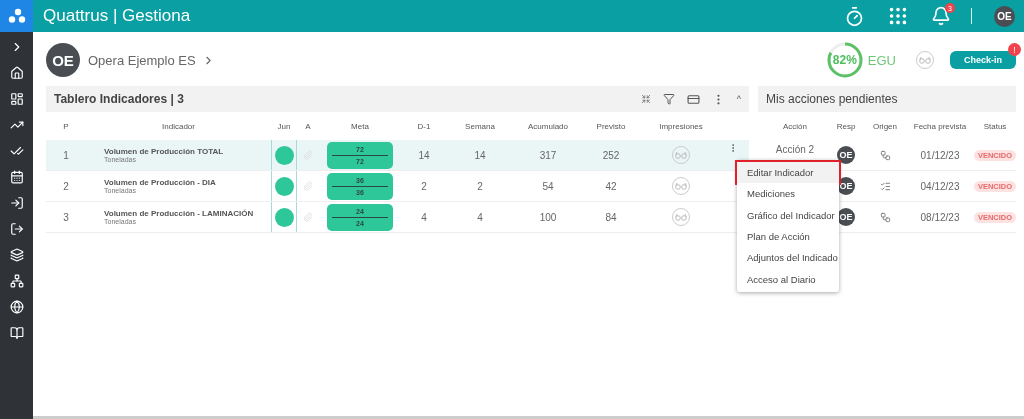 This screenshot has width=1024, height=419. What do you see at coordinates (16, 333) in the screenshot?
I see `book-icon` at bounding box center [16, 333].